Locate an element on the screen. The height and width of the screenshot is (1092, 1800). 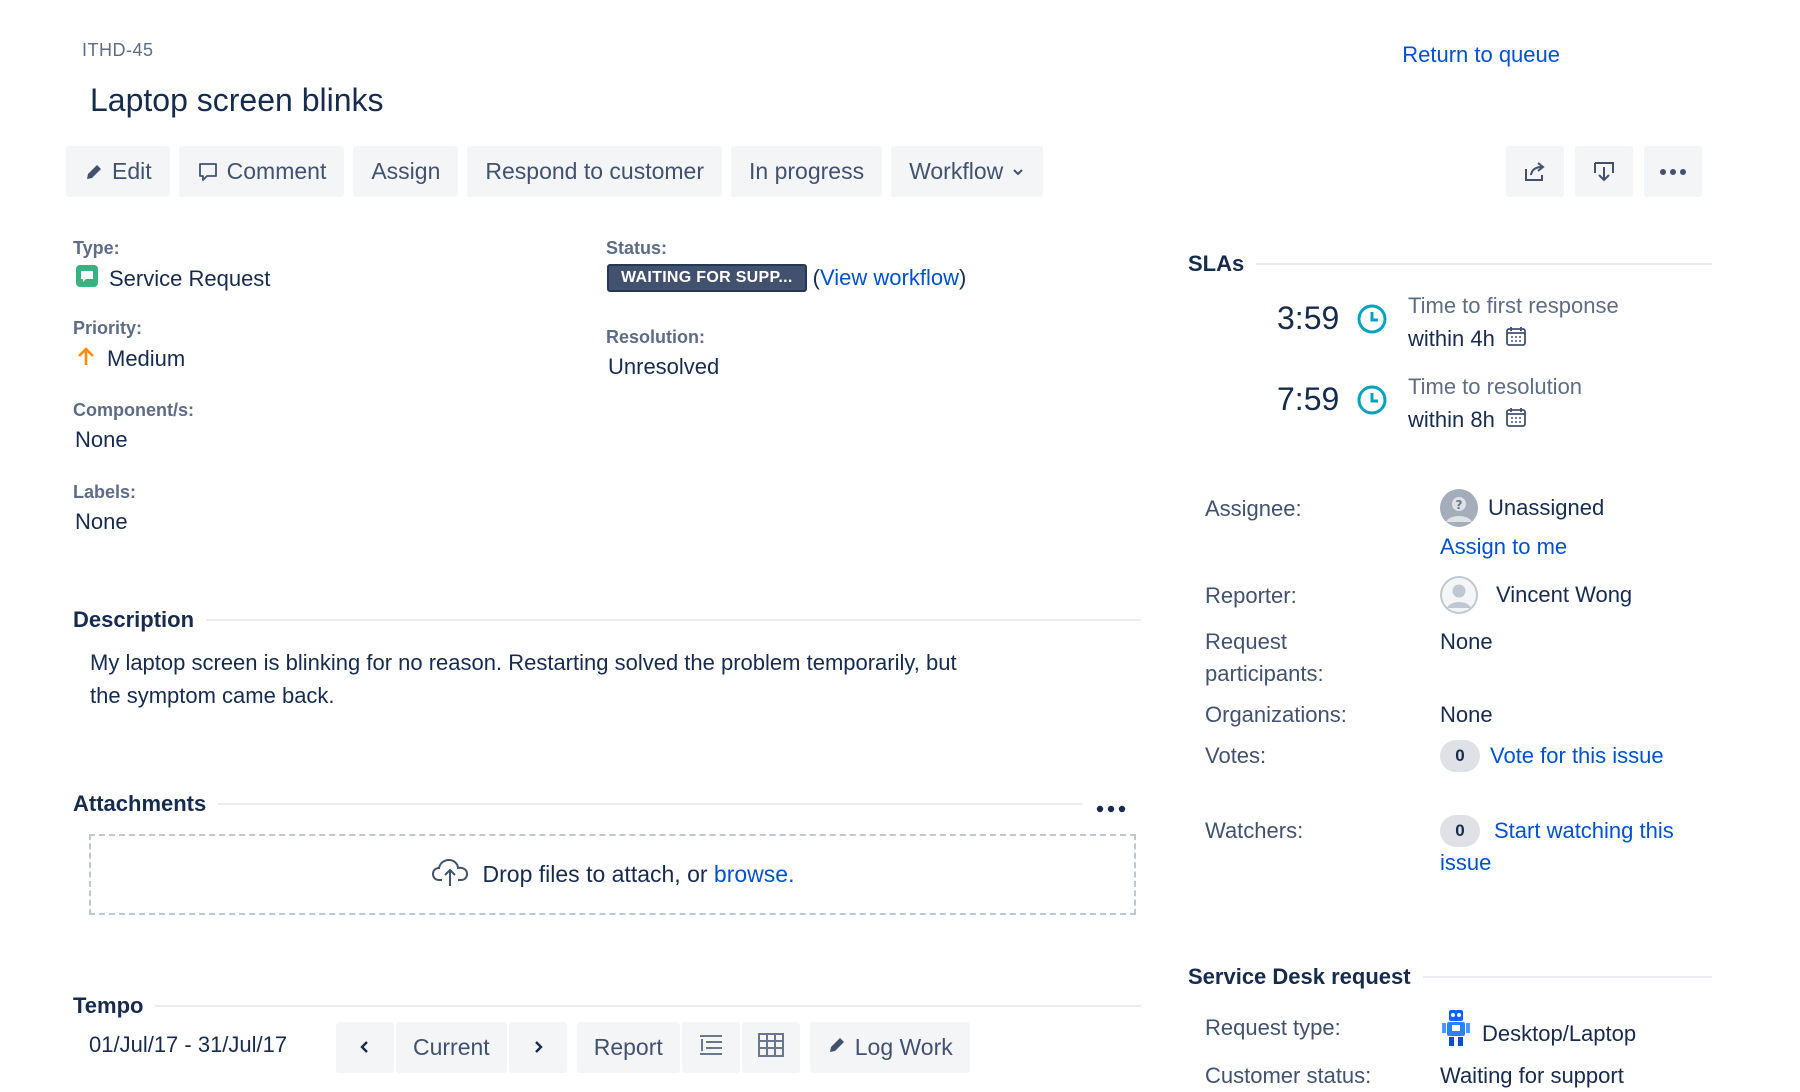
log-work-button: Log Work is located at coordinates (889, 1047).